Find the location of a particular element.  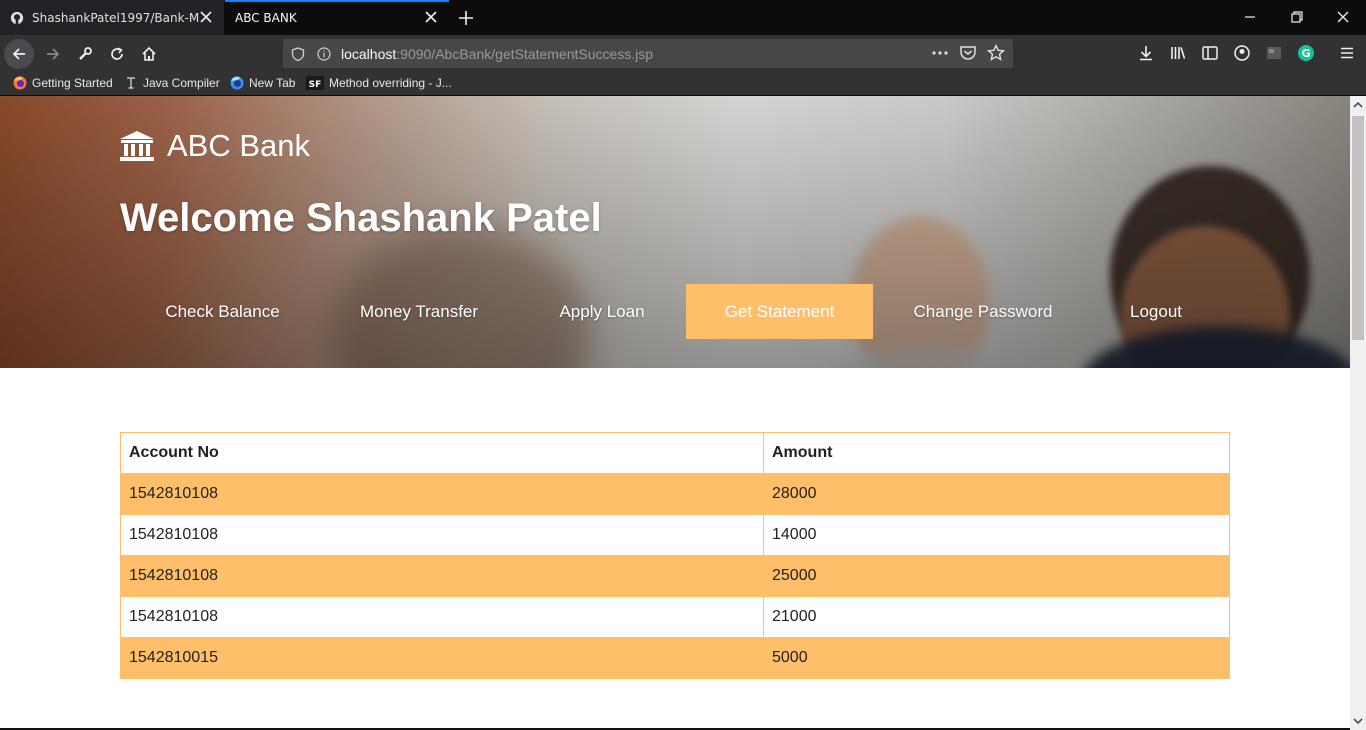

back-button is located at coordinates (19, 54).